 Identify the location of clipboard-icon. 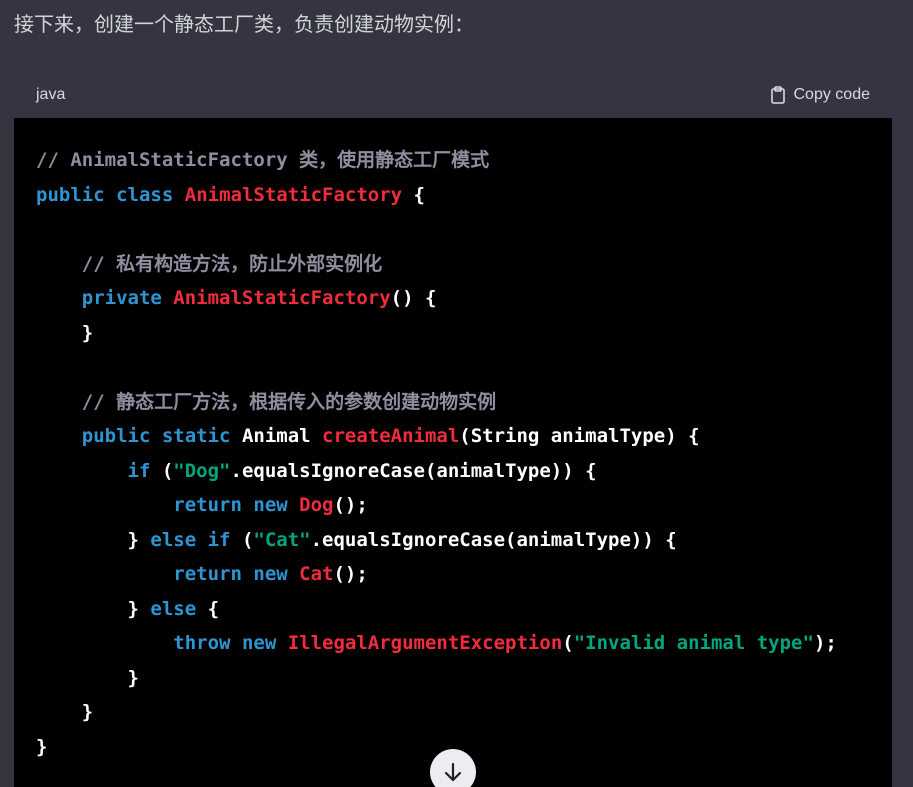
(777, 95).